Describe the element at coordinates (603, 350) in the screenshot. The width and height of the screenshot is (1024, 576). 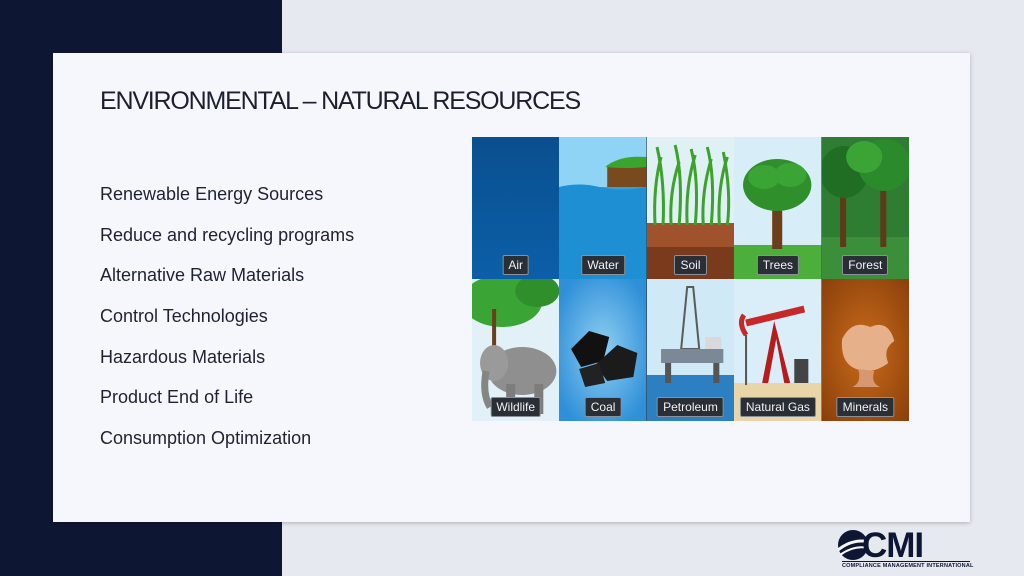
I see `tile-coal: Coal` at that location.